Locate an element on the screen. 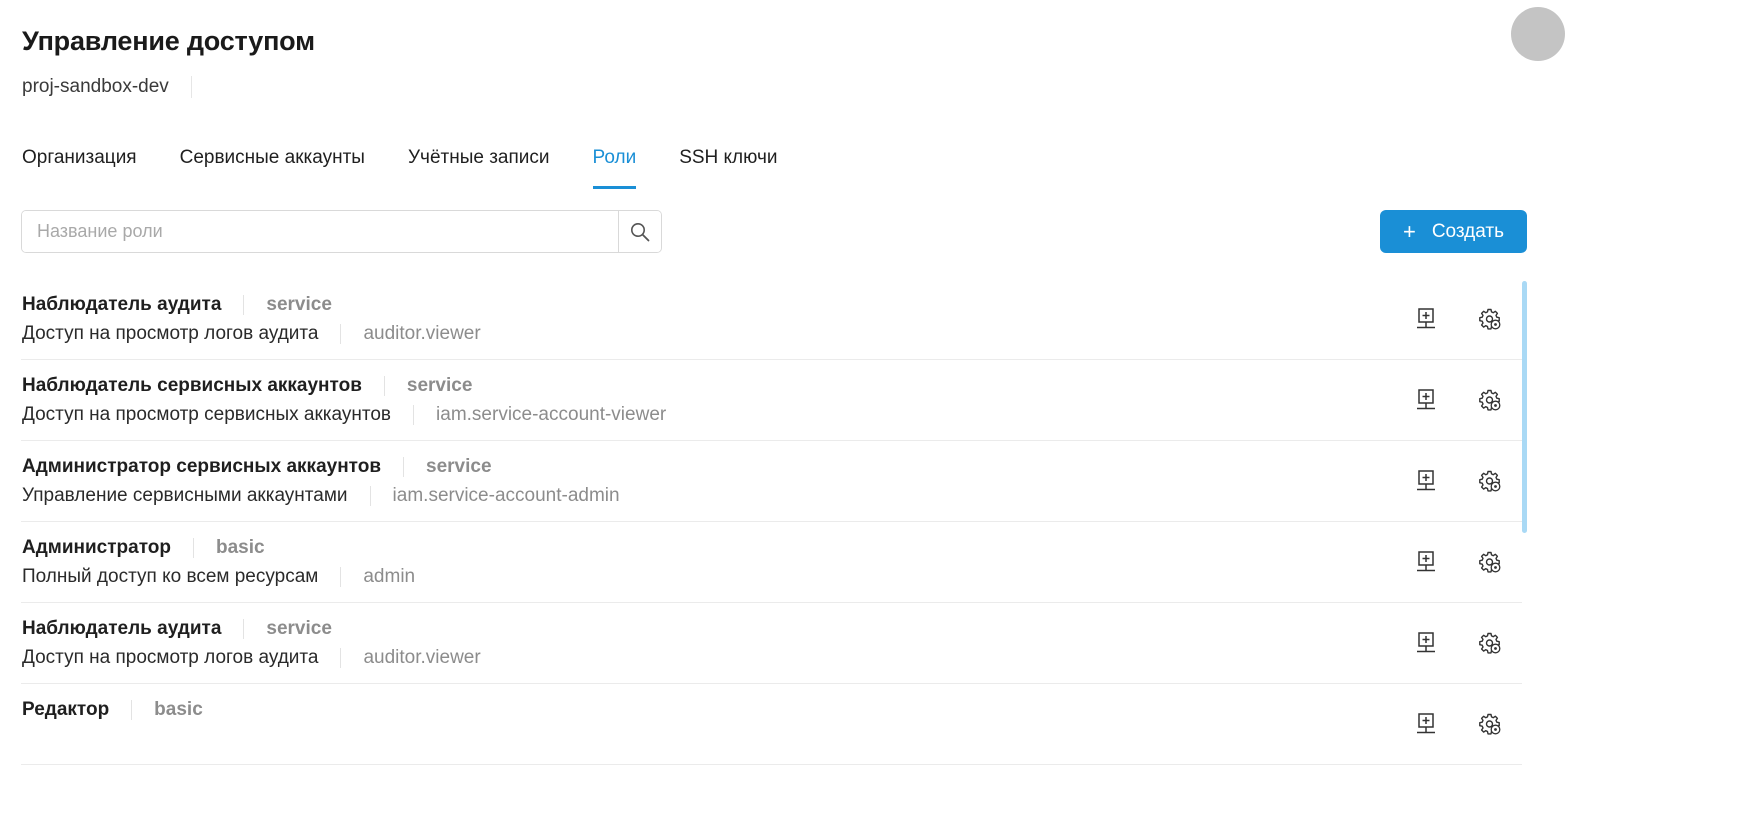 This screenshot has height=833, width=1762. role-id: iam.service-account-viewer is located at coordinates (551, 414).